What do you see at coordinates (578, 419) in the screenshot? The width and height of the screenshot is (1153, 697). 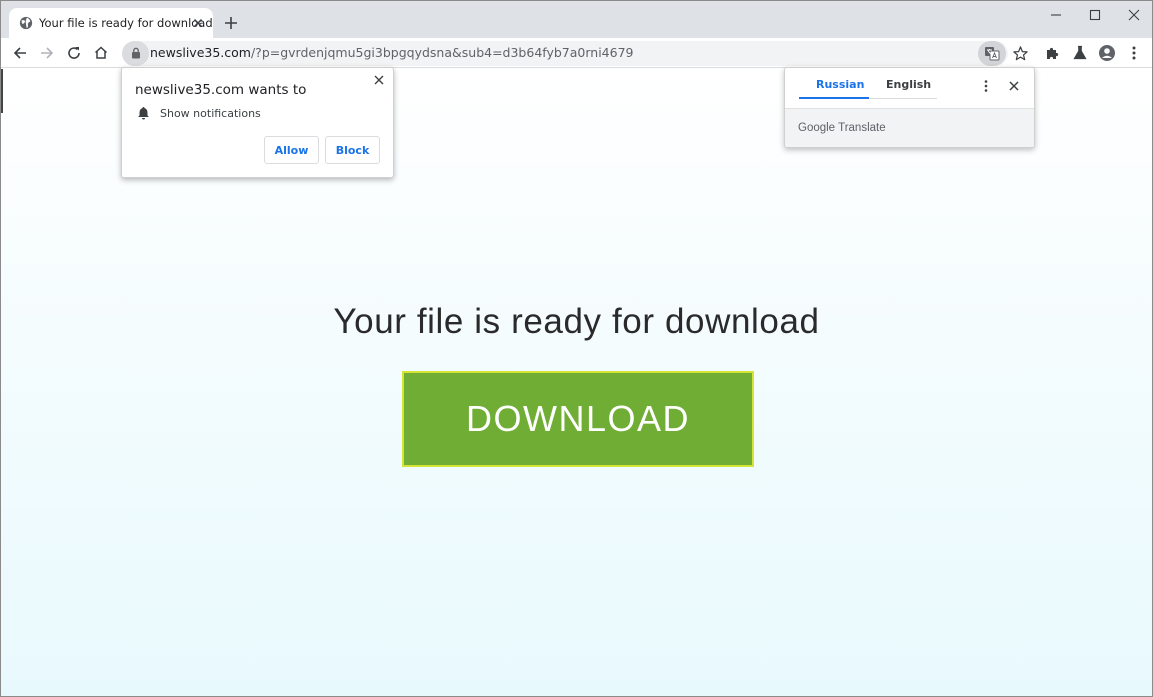 I see `download-button: DOWNLOAD` at bounding box center [578, 419].